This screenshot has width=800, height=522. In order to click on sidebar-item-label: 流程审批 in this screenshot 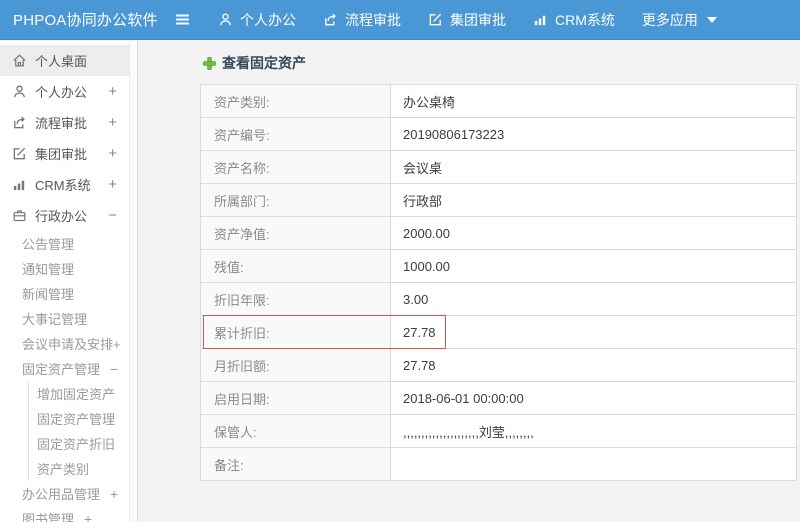, I will do `click(61, 123)`.